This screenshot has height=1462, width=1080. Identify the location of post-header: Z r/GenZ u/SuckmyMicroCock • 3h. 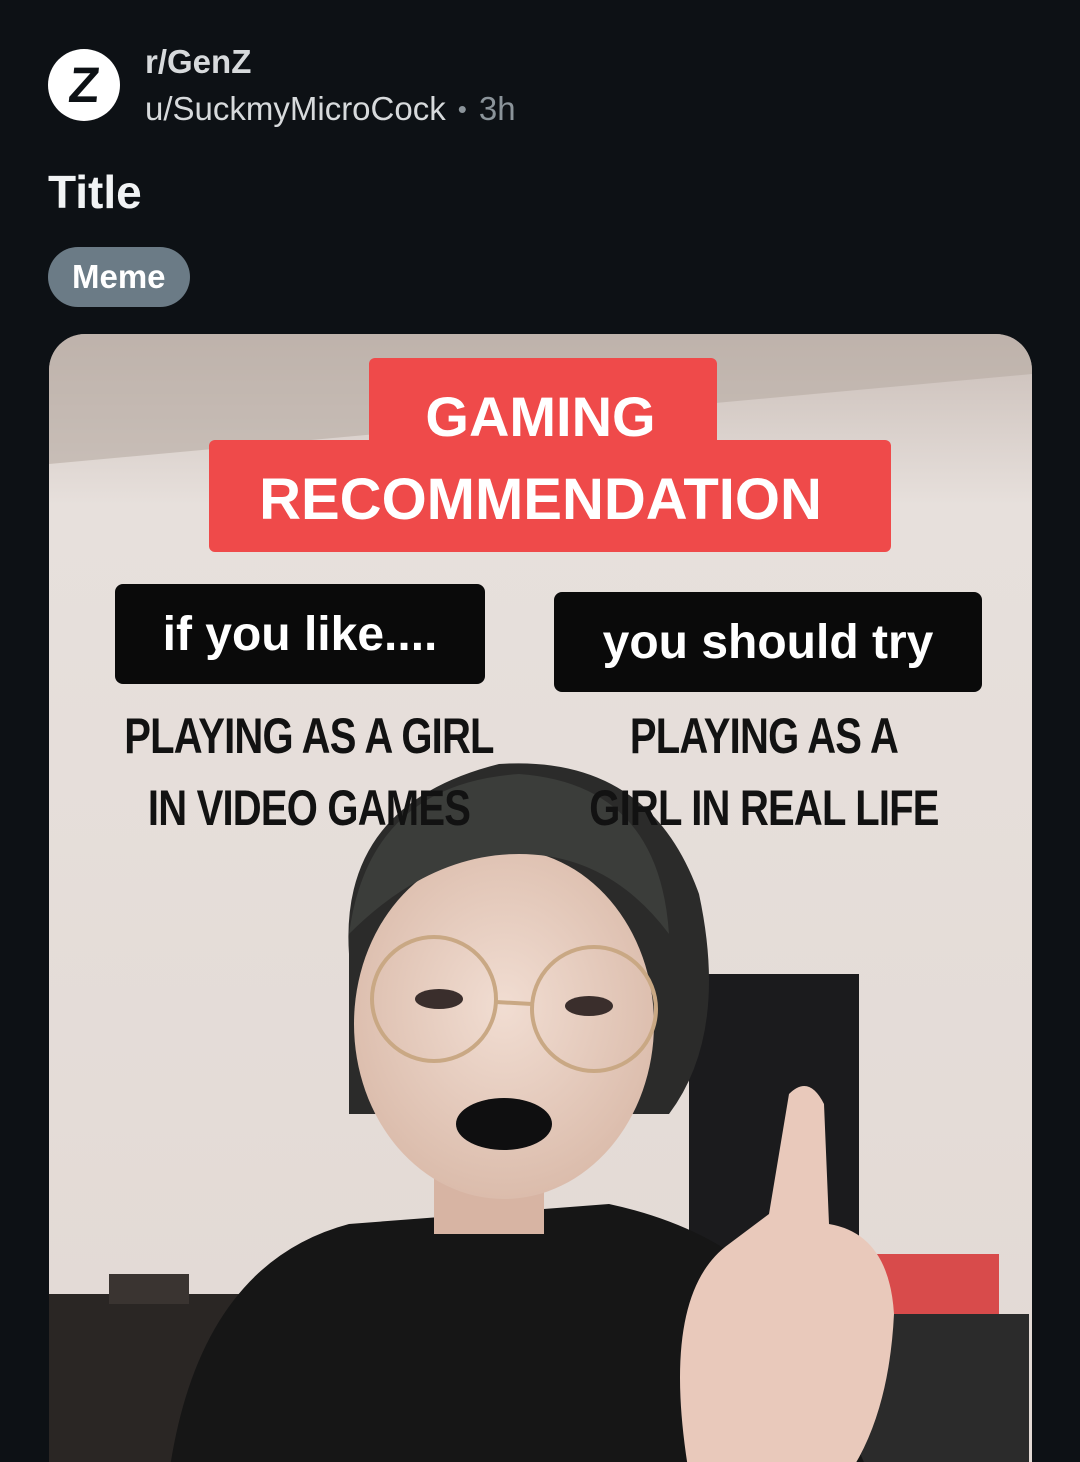
(282, 87).